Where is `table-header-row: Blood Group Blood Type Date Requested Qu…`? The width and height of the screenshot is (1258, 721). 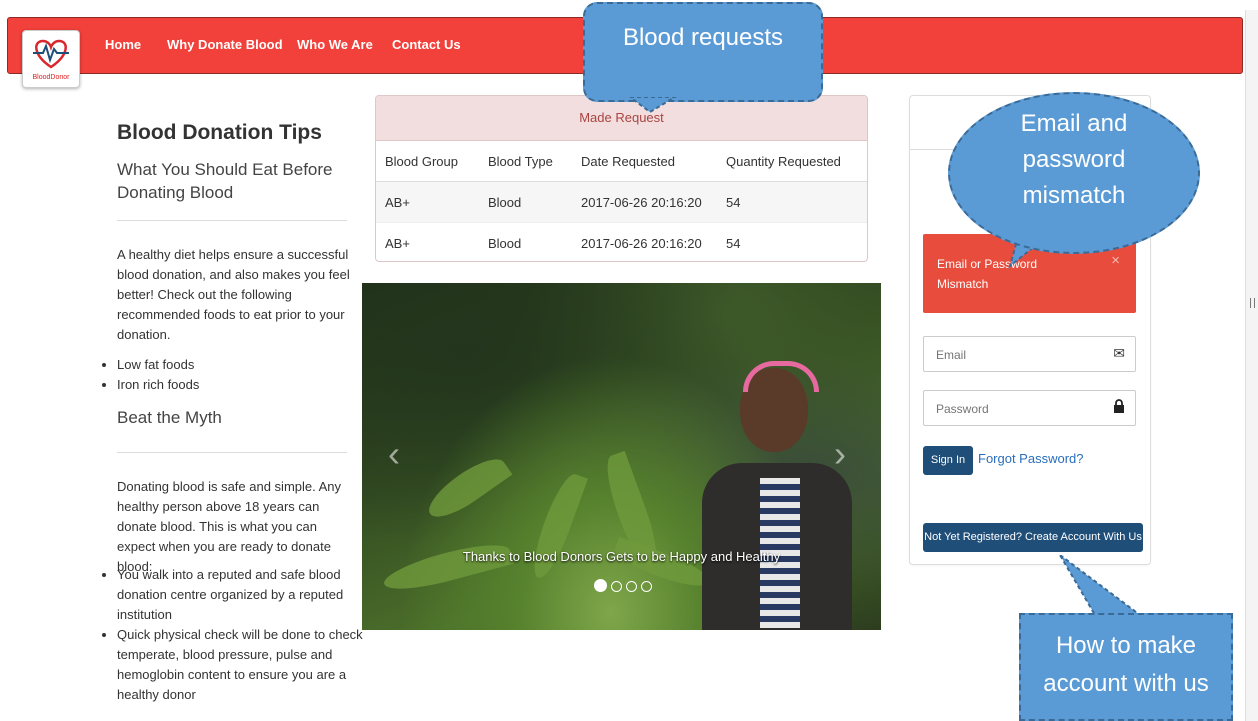
table-header-row: Blood Group Blood Type Date Requested Qu… is located at coordinates (621, 161).